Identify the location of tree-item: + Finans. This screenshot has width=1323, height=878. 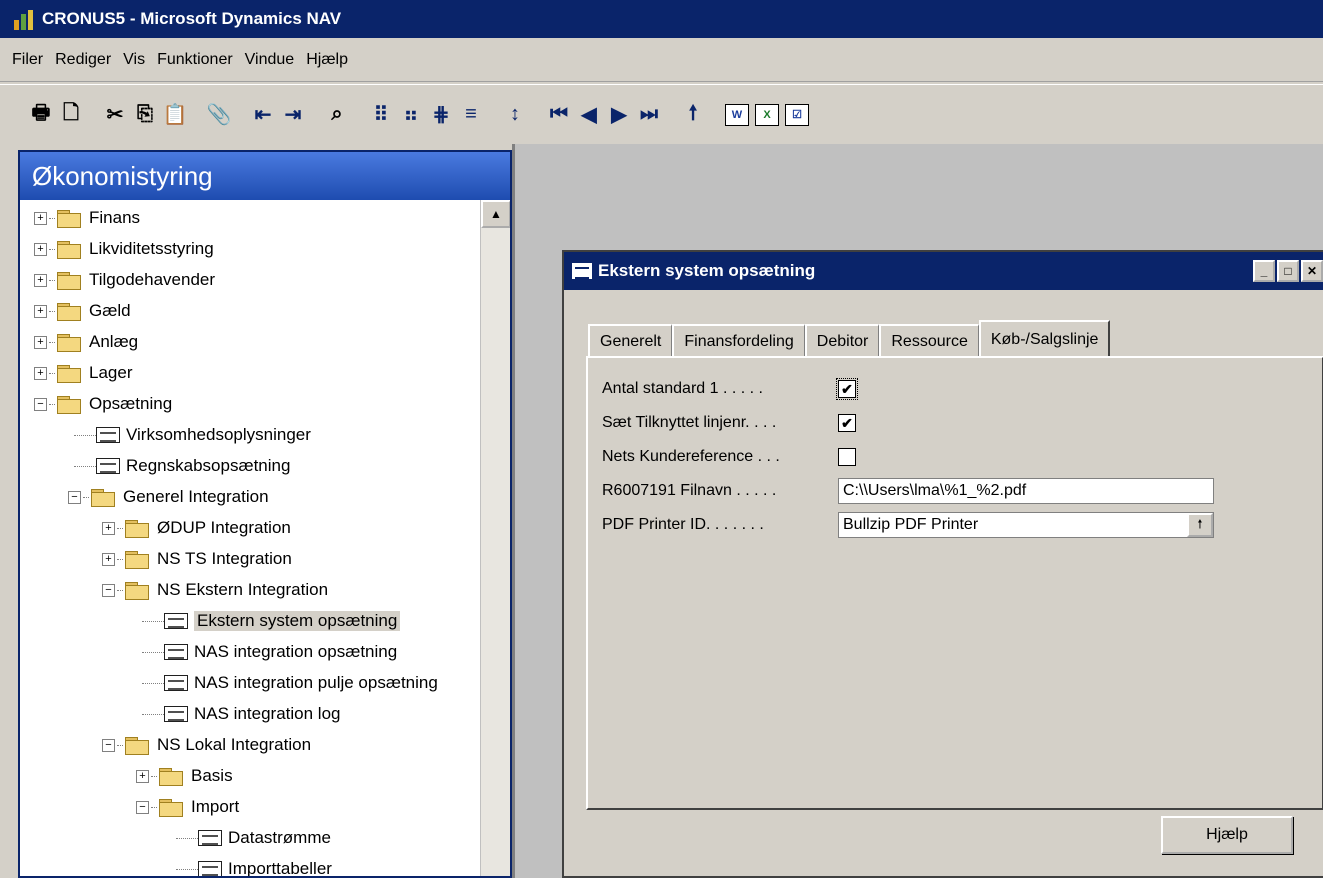
(87, 218).